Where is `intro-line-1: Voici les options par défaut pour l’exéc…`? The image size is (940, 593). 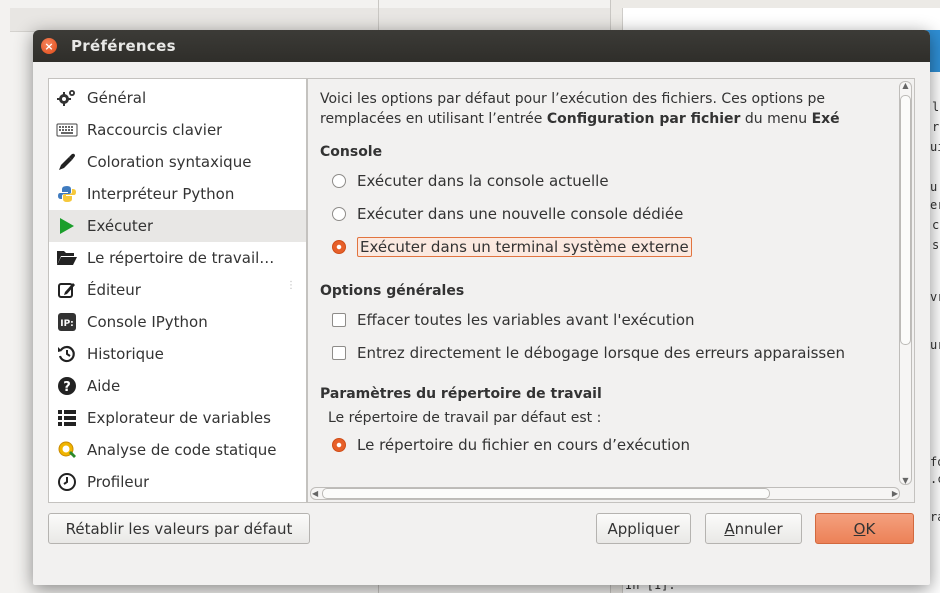
intro-line-1: Voici les options par défaut pour l’exéc… is located at coordinates (573, 99).